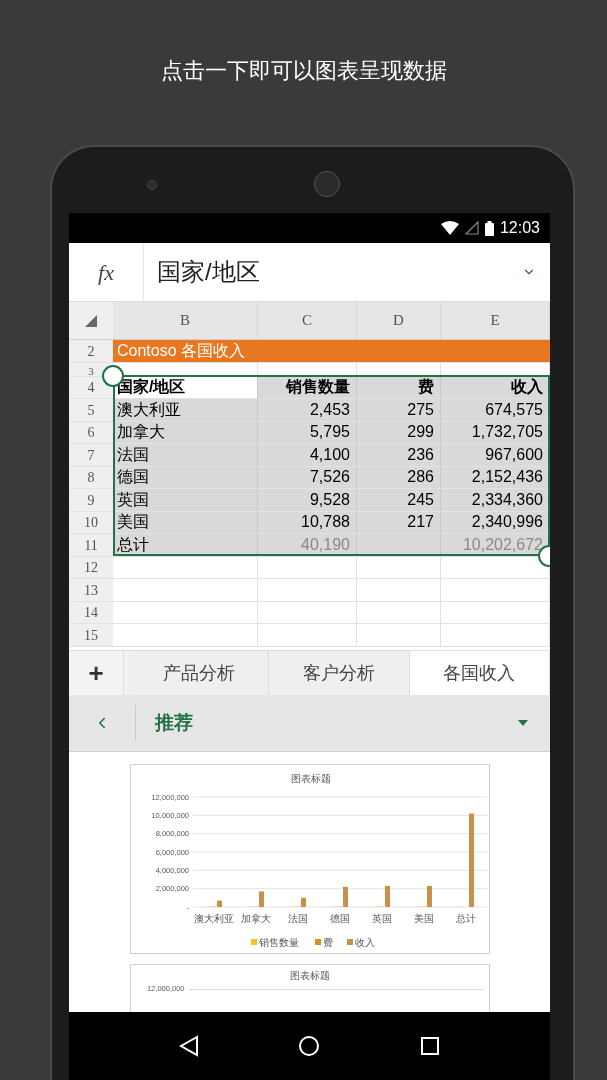 The height and width of the screenshot is (1080, 607). I want to click on row-number: 2, so click(91, 351).